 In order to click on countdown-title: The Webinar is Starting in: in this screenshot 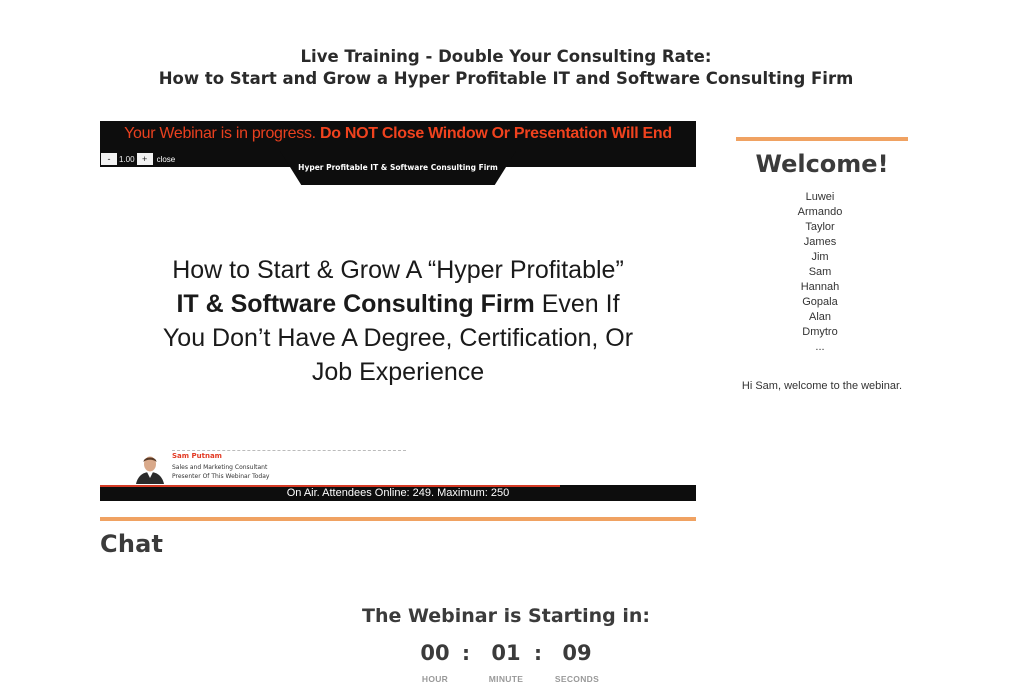, I will do `click(506, 616)`.